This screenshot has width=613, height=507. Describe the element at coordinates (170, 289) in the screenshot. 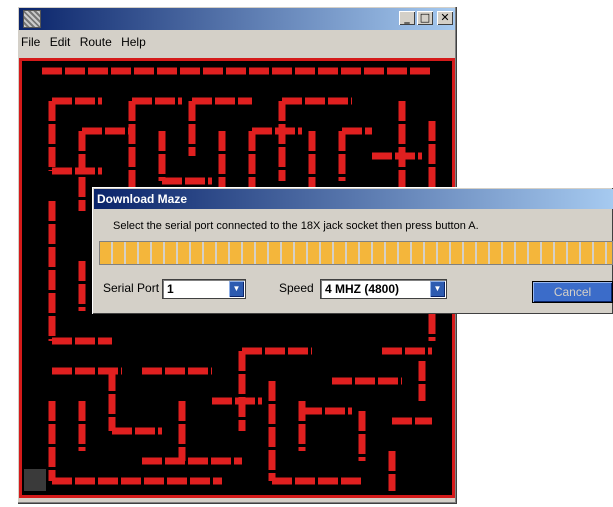

I see `serial-port-value: 1` at that location.